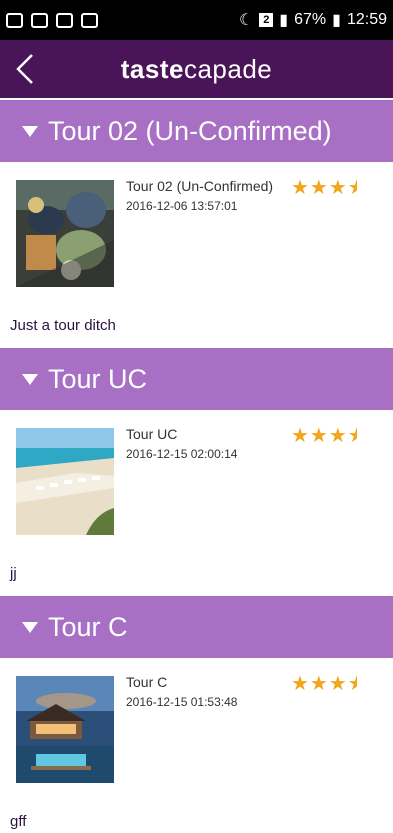  What do you see at coordinates (266, 20) in the screenshot?
I see `sim-indicator: 2` at bounding box center [266, 20].